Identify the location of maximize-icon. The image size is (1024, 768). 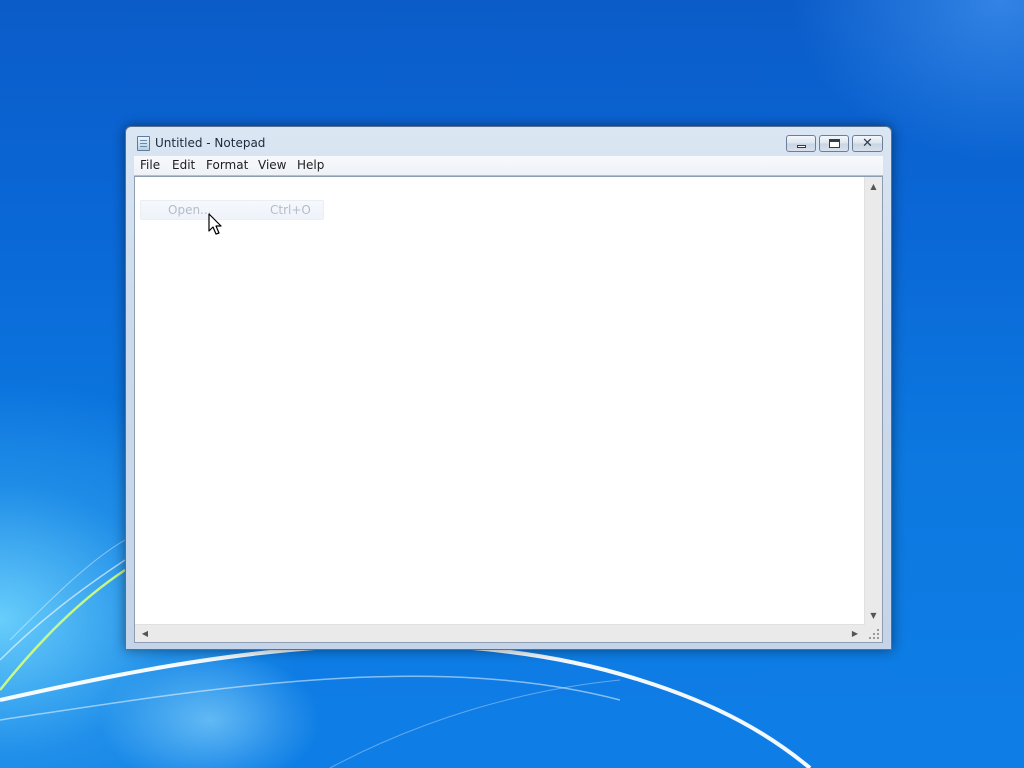
(834, 143).